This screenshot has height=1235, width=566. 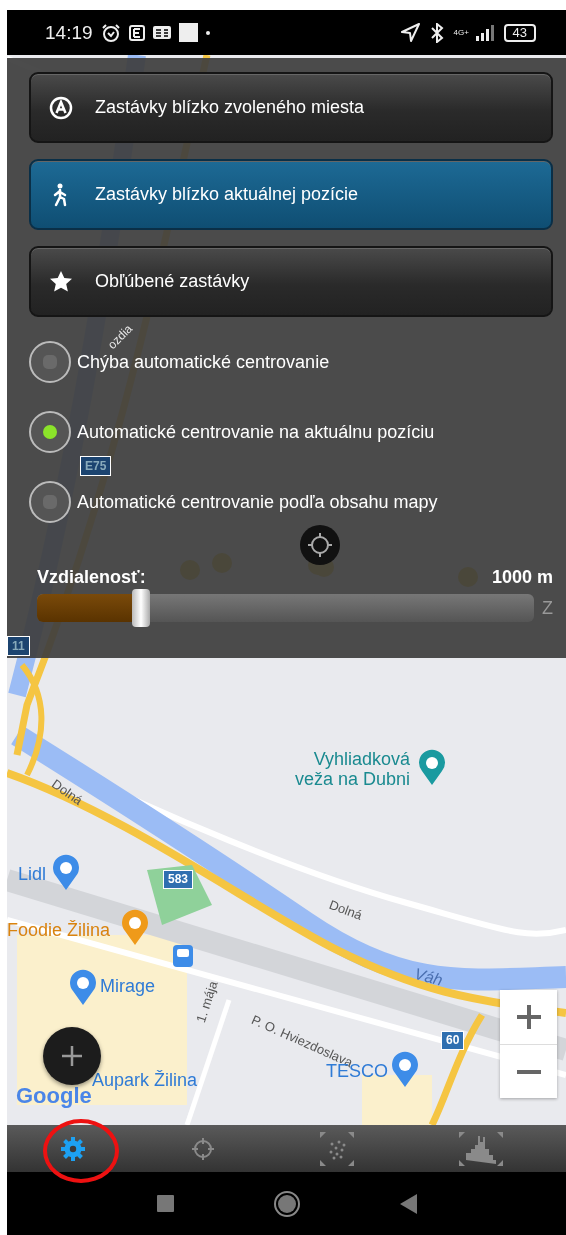 I want to click on option-label: Automatické centrovanie podľa obsahu mapy, so click(x=257, y=502).